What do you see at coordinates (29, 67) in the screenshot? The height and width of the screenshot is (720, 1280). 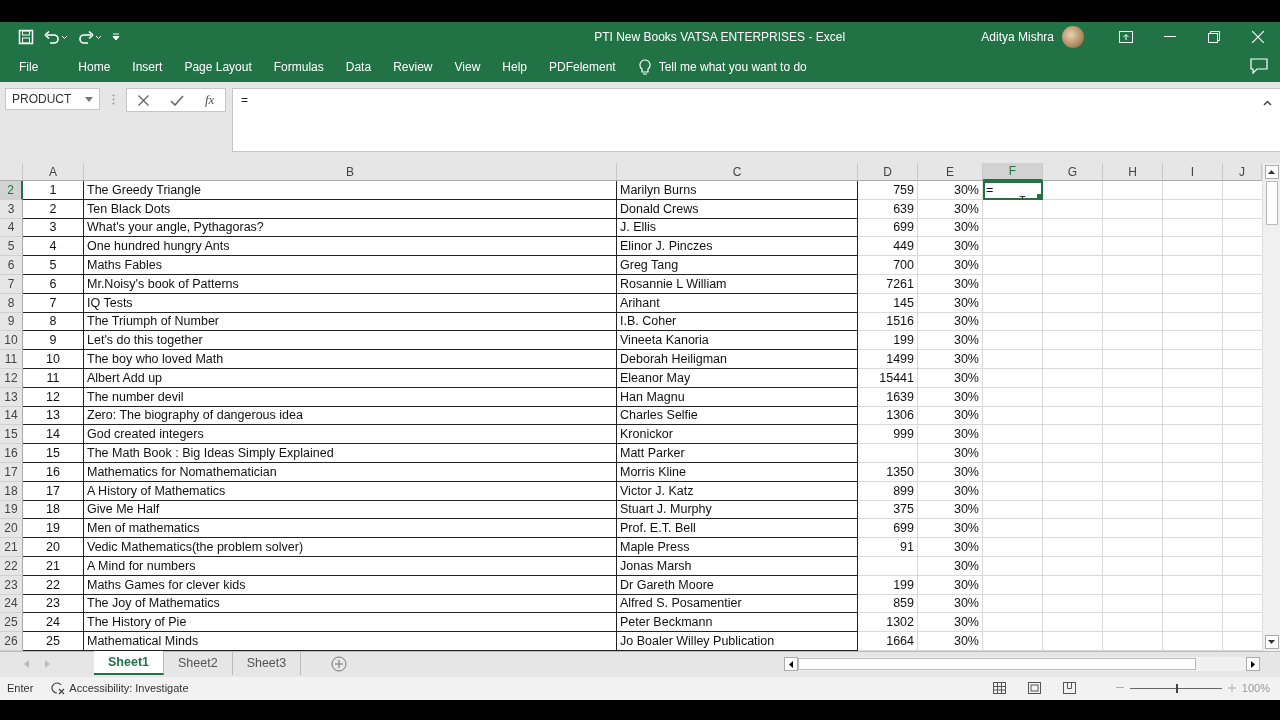 I see `ribbon-tab: File` at bounding box center [29, 67].